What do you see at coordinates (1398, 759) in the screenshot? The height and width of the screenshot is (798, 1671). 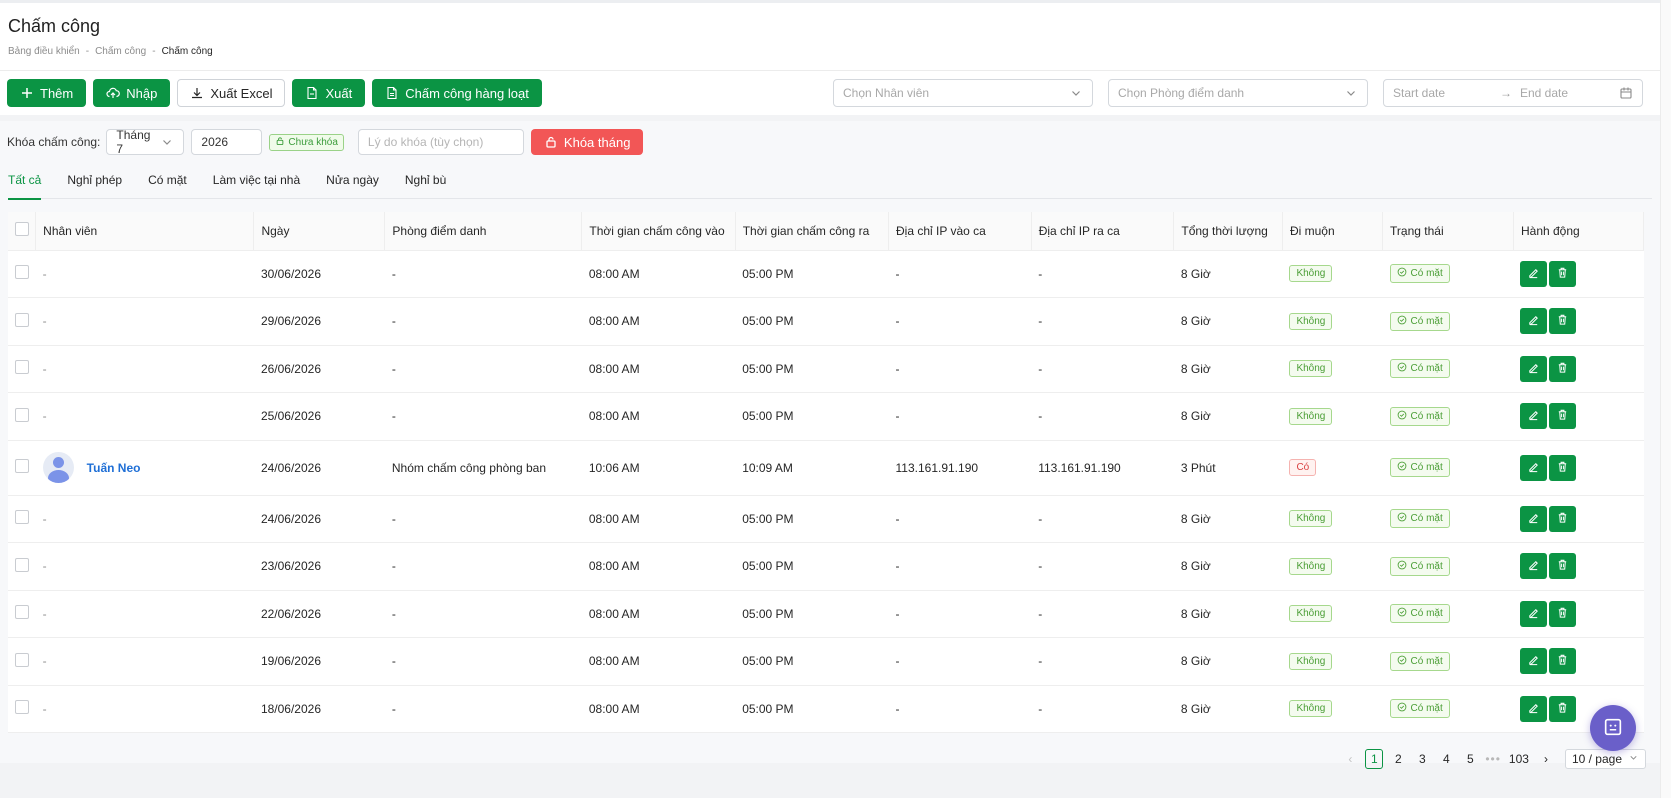 I see `page-2: 2` at bounding box center [1398, 759].